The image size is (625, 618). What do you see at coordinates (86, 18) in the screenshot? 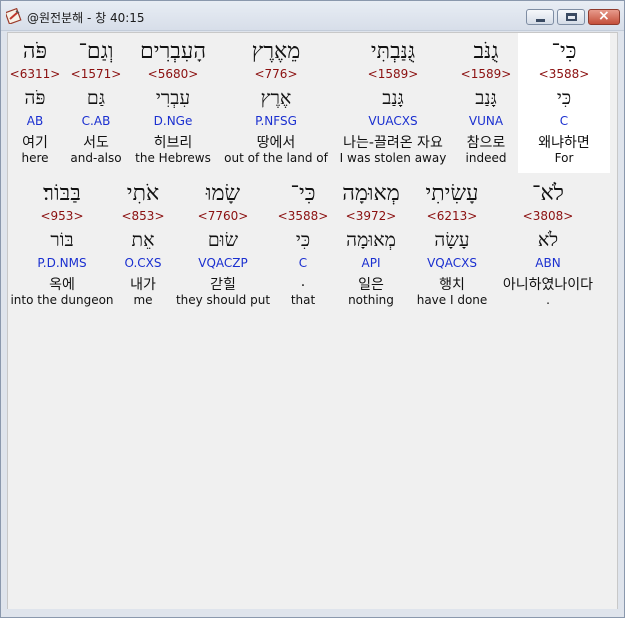
I see `window-title: @원전분해 - 창 40:15` at bounding box center [86, 18].